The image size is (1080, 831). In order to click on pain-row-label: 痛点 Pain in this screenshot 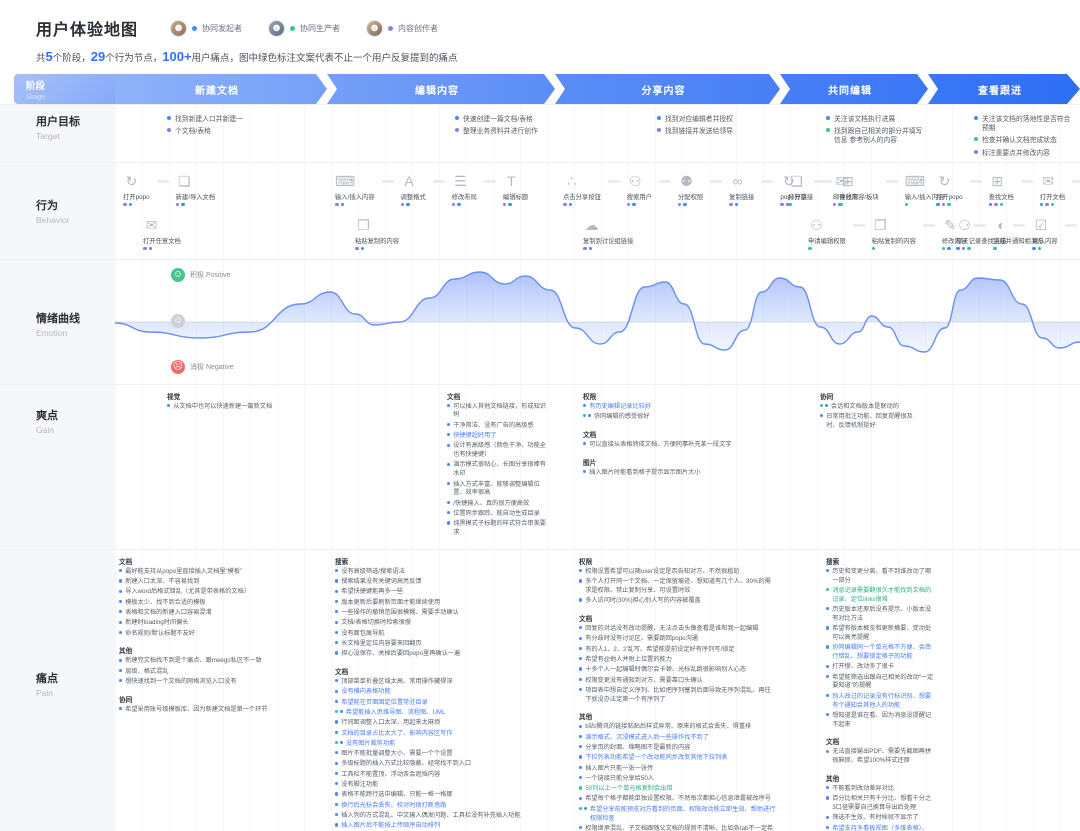, I will do `click(57, 690)`.